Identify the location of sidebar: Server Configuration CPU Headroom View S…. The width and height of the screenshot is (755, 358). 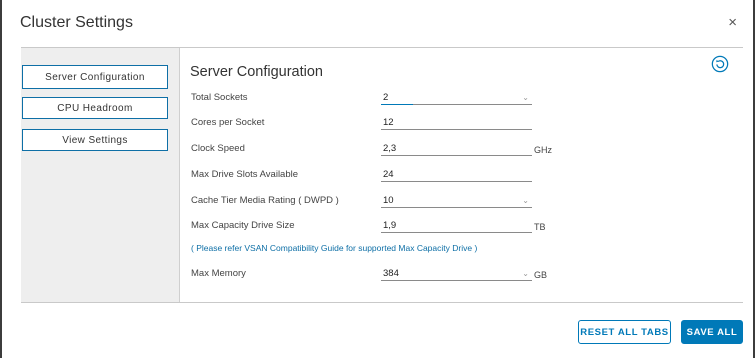
(100, 175).